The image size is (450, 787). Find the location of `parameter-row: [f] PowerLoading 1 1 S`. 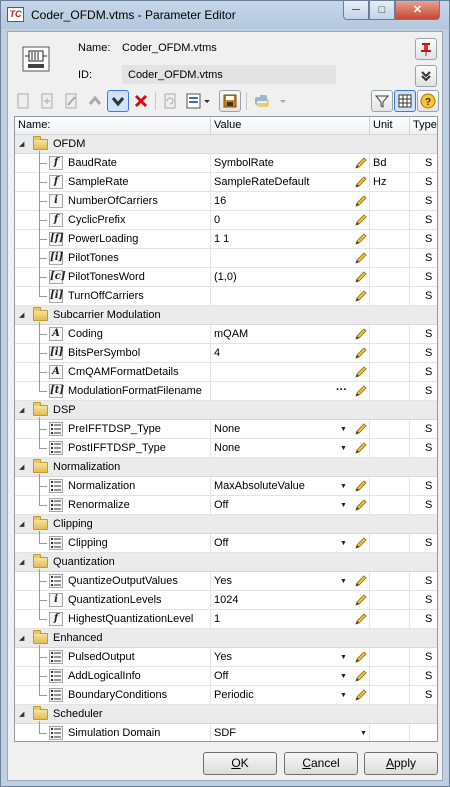

parameter-row: [f] PowerLoading 1 1 S is located at coordinates (226, 239).